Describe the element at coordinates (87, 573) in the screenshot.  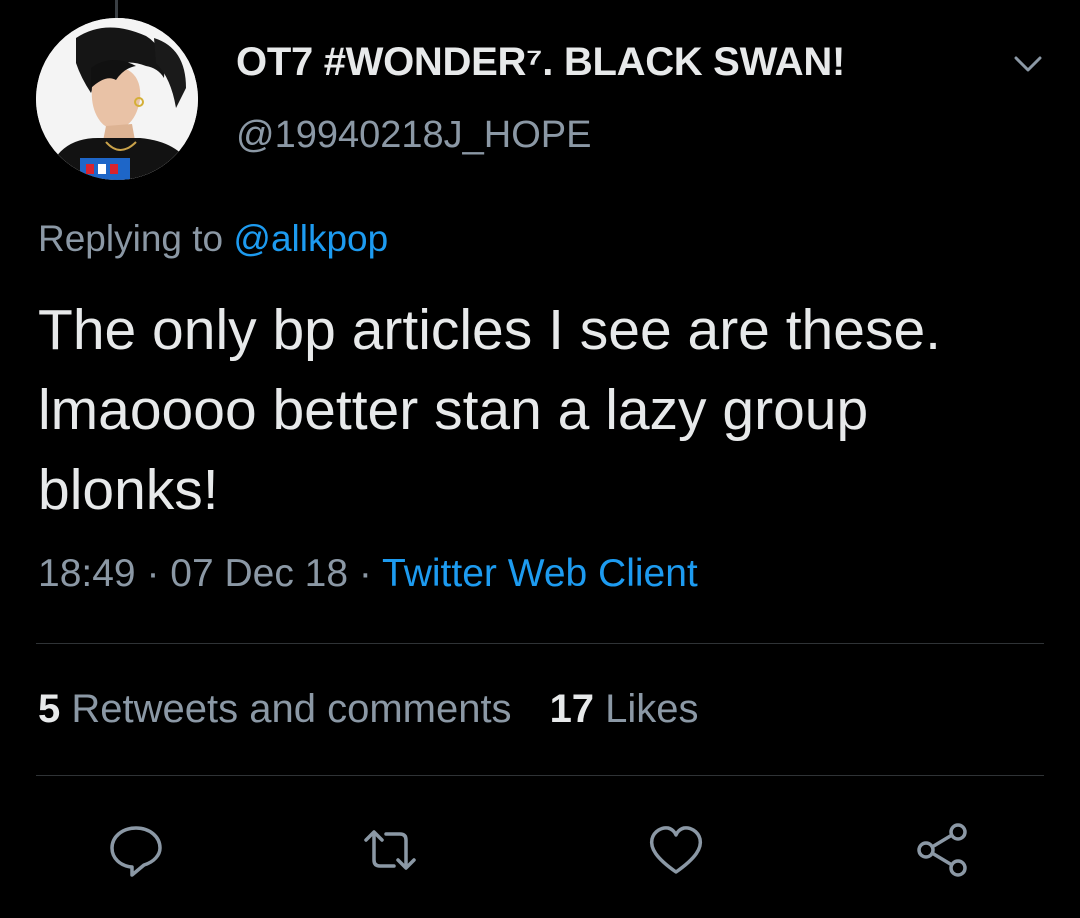
I see `tweet-time: 18:49` at that location.